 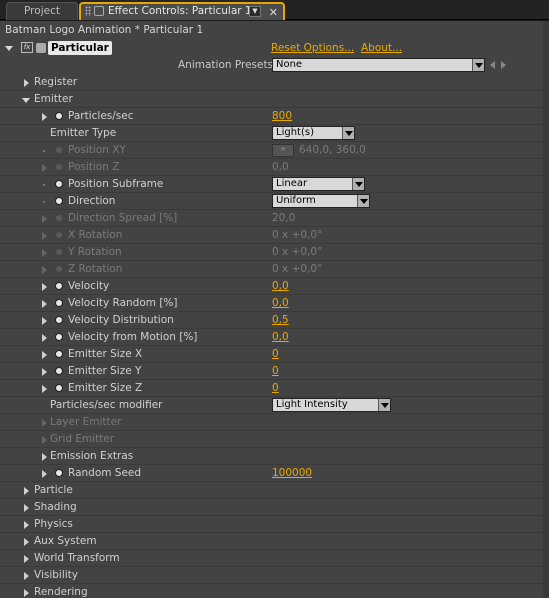 What do you see at coordinates (271, 422) in the screenshot?
I see `group-layer-emitter: Layer Emitter` at bounding box center [271, 422].